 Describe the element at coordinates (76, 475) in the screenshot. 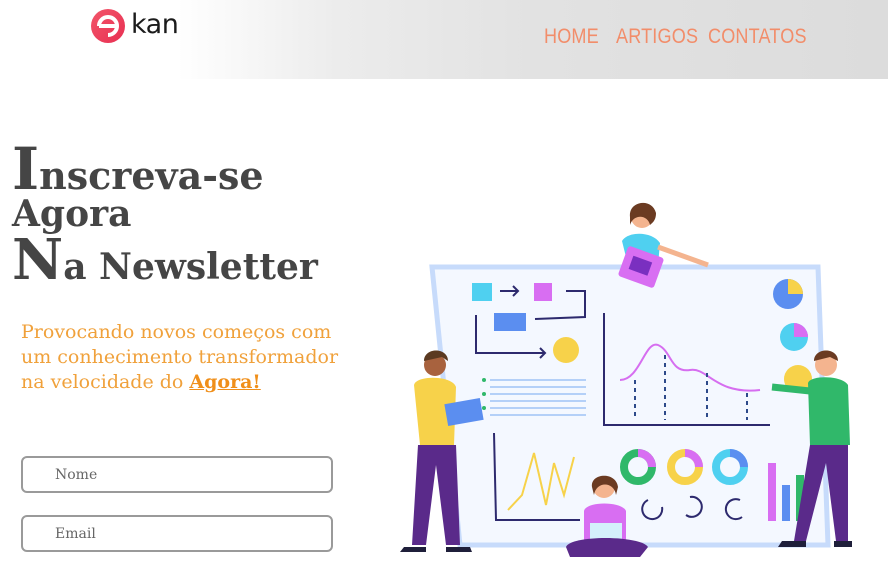

I see `name-placeholder: Nome` at that location.